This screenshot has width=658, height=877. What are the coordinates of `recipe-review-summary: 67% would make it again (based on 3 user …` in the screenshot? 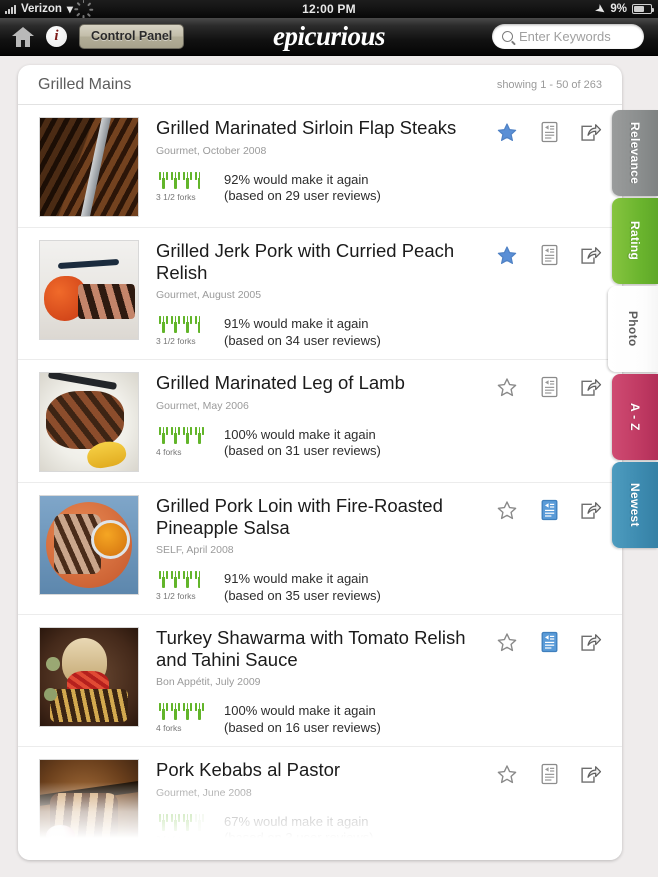 It's located at (296, 830).